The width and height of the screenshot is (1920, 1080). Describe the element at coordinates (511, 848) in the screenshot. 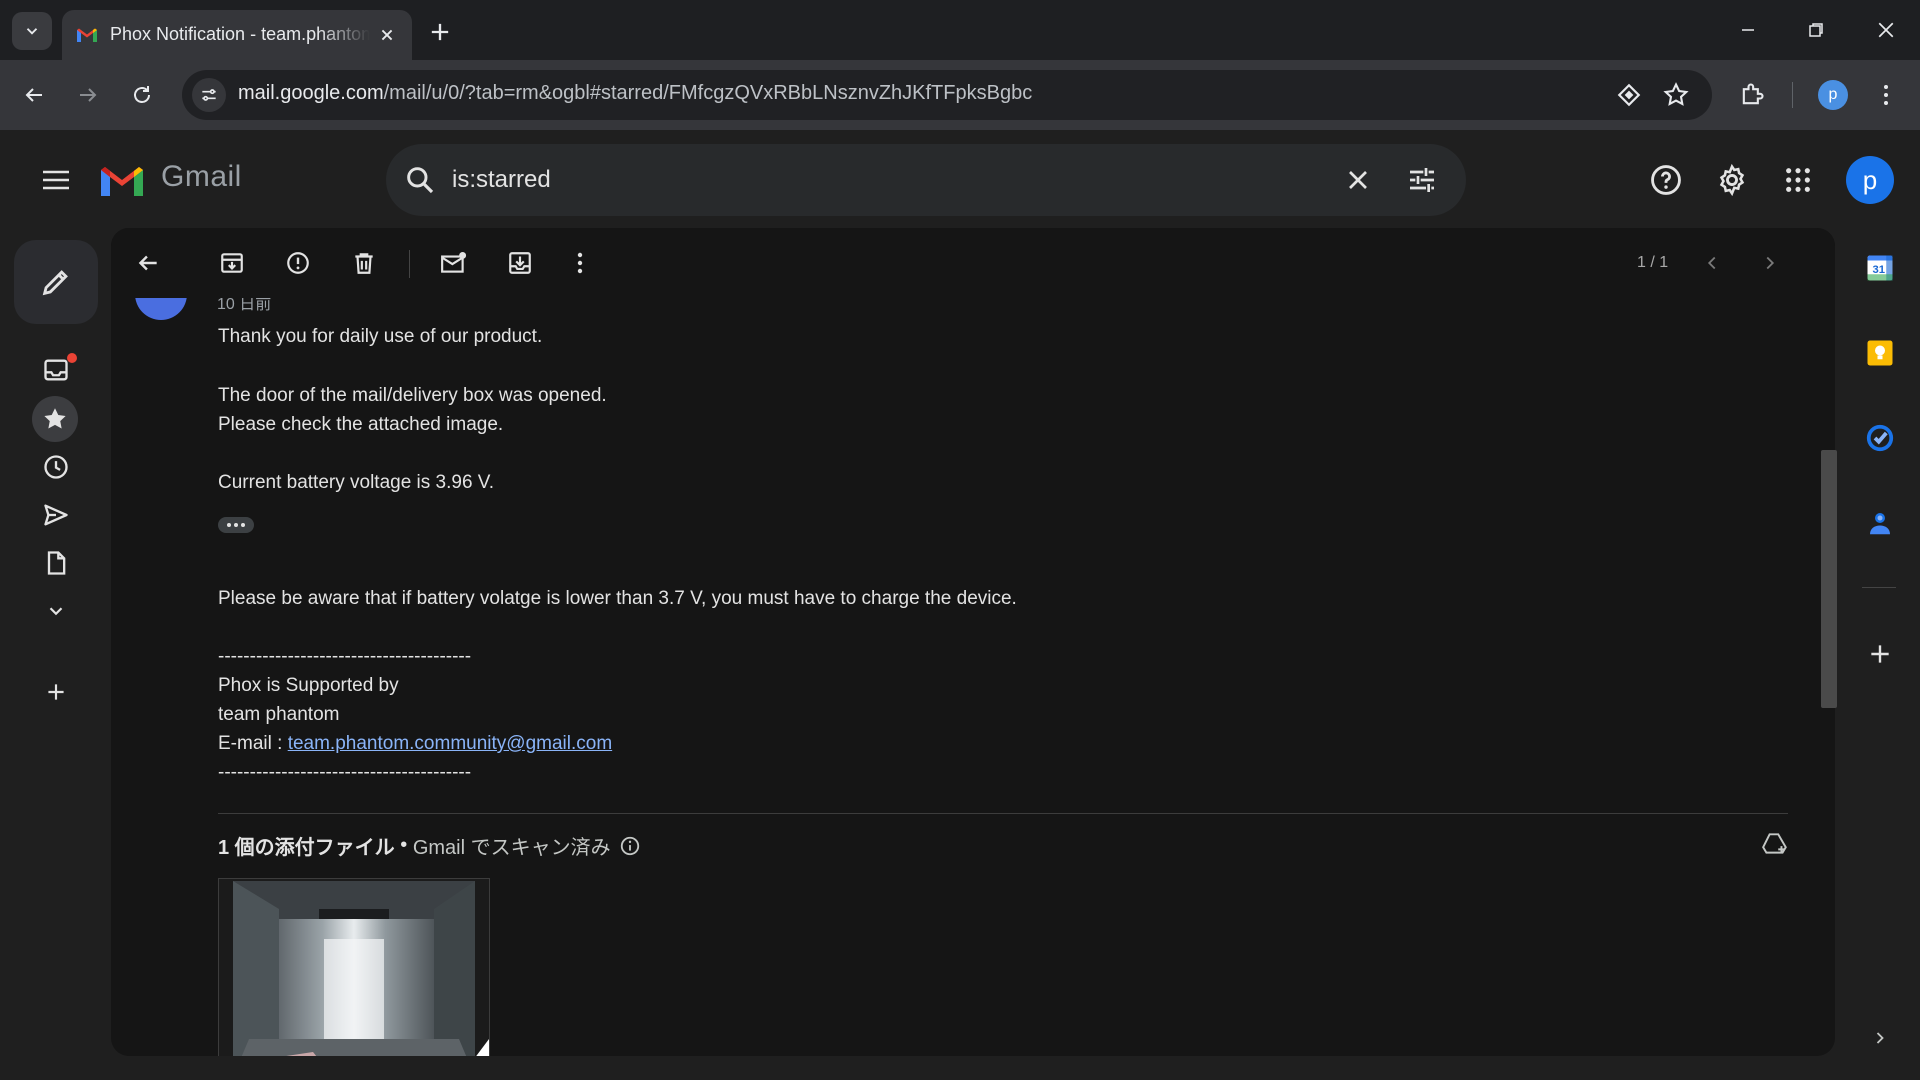

I see `attachment-scan-label: Gmail でスキャン済み` at that location.